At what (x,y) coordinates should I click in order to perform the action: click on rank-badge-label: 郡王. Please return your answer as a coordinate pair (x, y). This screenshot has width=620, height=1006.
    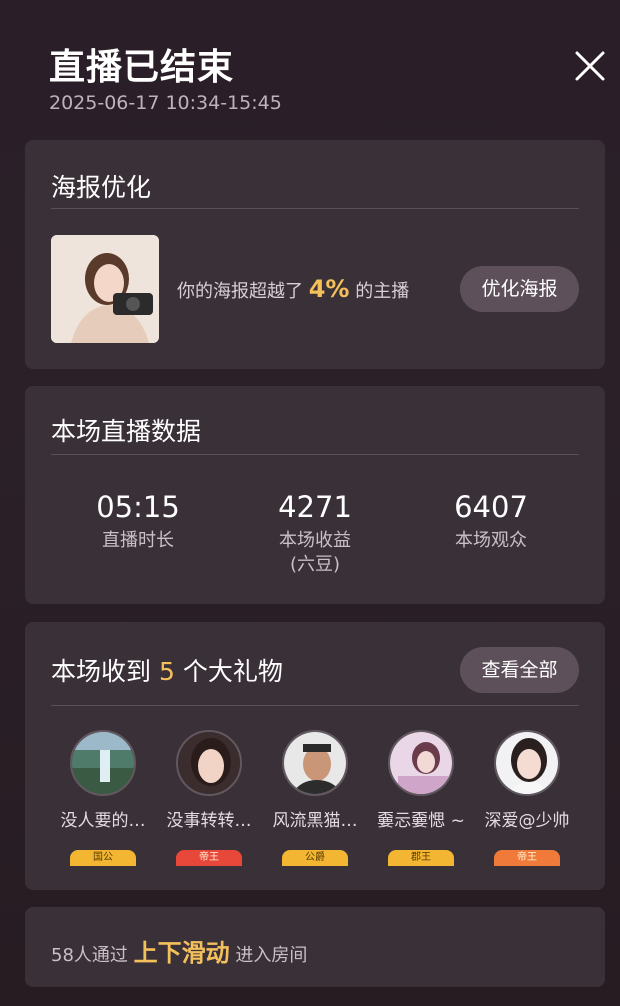
    Looking at the image, I should click on (421, 857).